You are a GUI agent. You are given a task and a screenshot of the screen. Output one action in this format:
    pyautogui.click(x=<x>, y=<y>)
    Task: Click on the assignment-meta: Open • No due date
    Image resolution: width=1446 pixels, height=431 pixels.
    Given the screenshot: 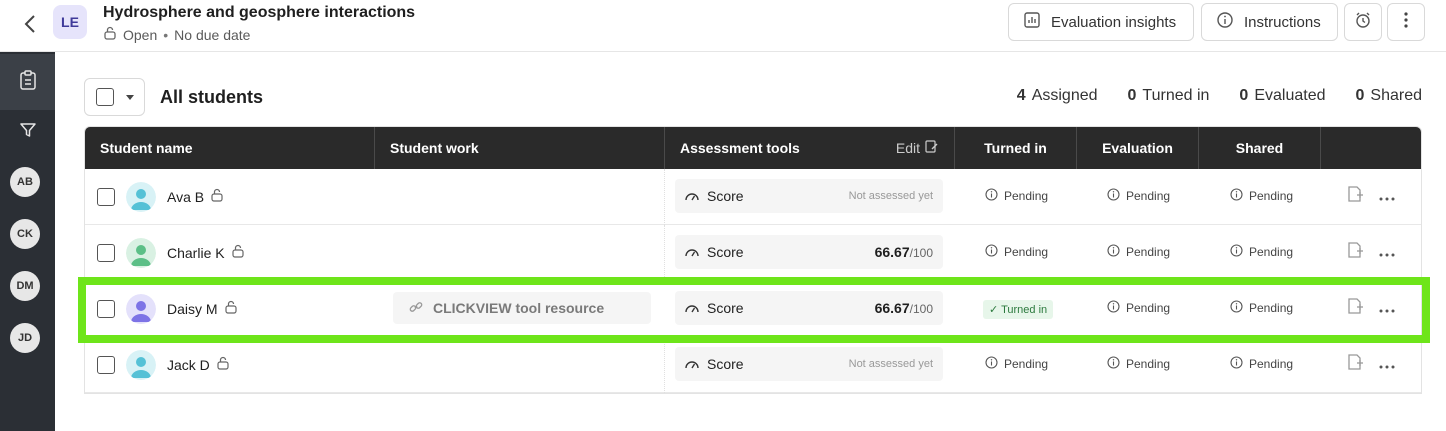 What is the action you would take?
    pyautogui.click(x=176, y=34)
    